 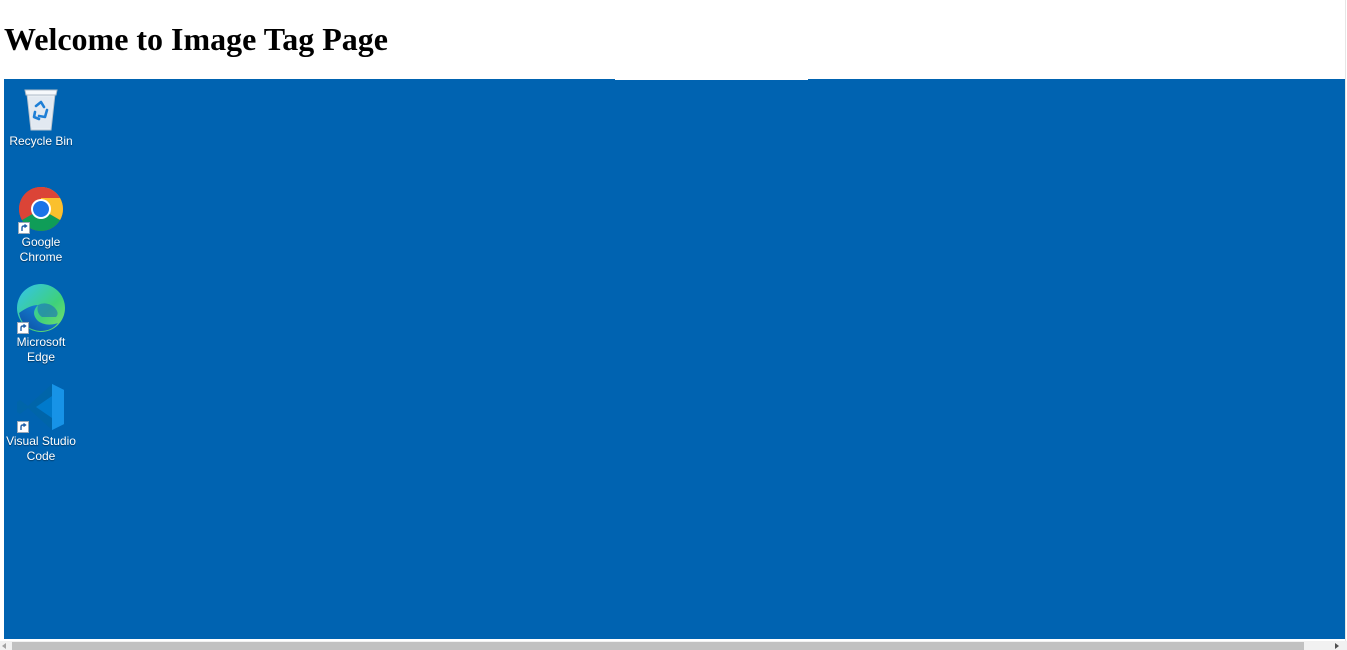 I want to click on recycle-bin-icon, so click(x=41, y=109).